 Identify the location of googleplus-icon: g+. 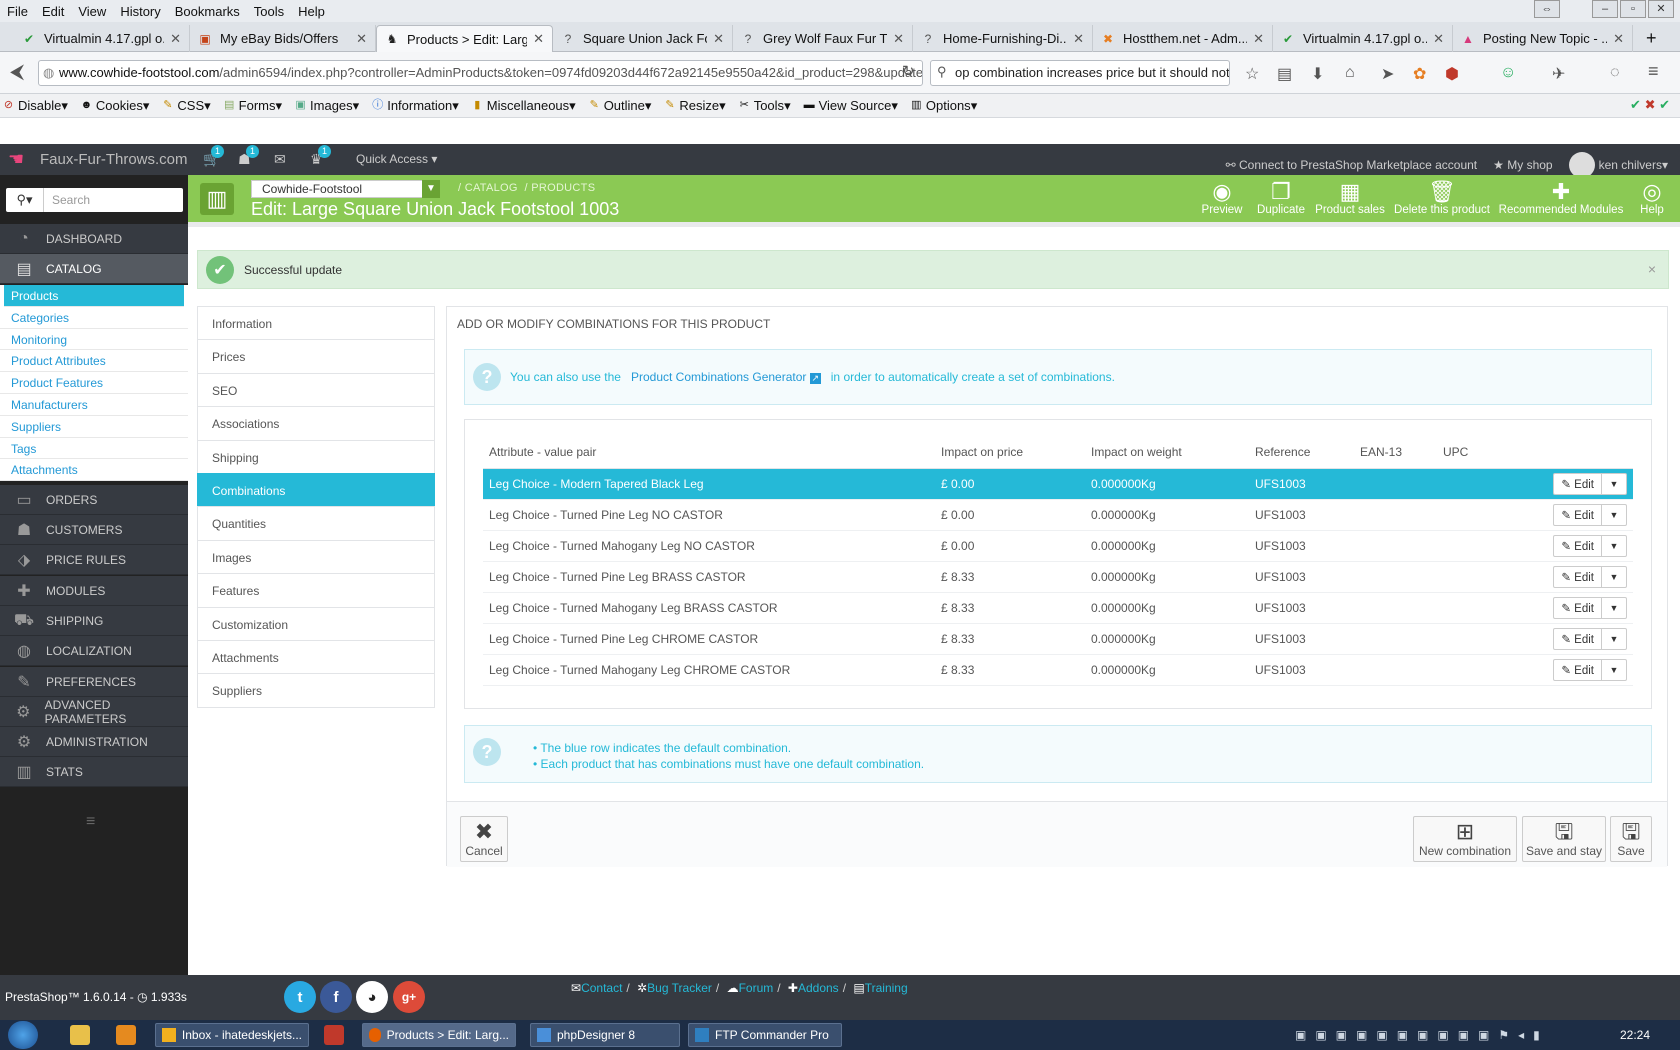
(409, 997).